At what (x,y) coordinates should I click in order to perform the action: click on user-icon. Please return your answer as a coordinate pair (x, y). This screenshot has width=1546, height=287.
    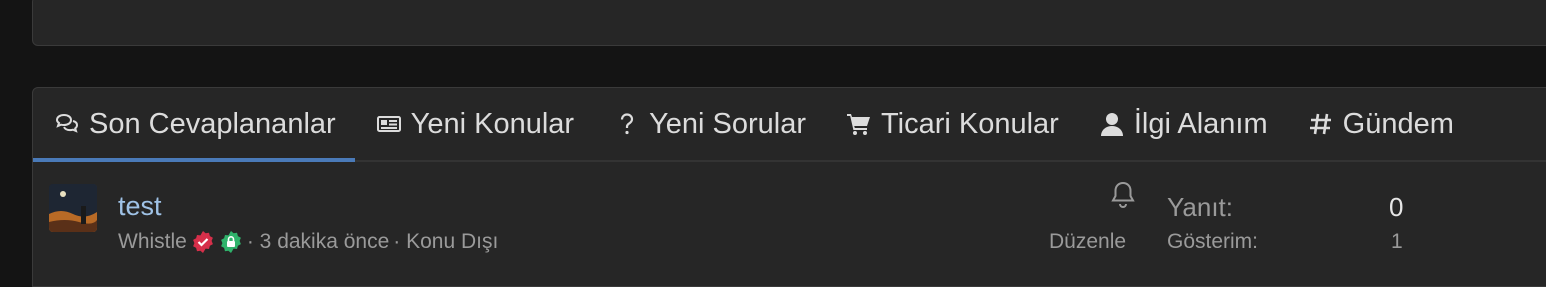
    Looking at the image, I should click on (1112, 124).